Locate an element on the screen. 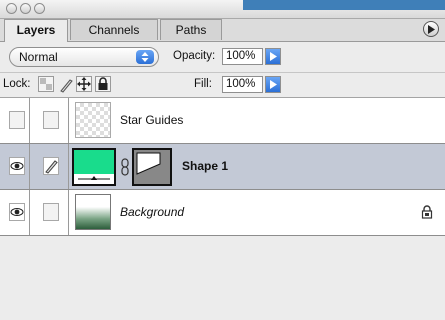 Image resolution: width=445 pixels, height=320 pixels. vector-mask-thumbnail is located at coordinates (152, 167).